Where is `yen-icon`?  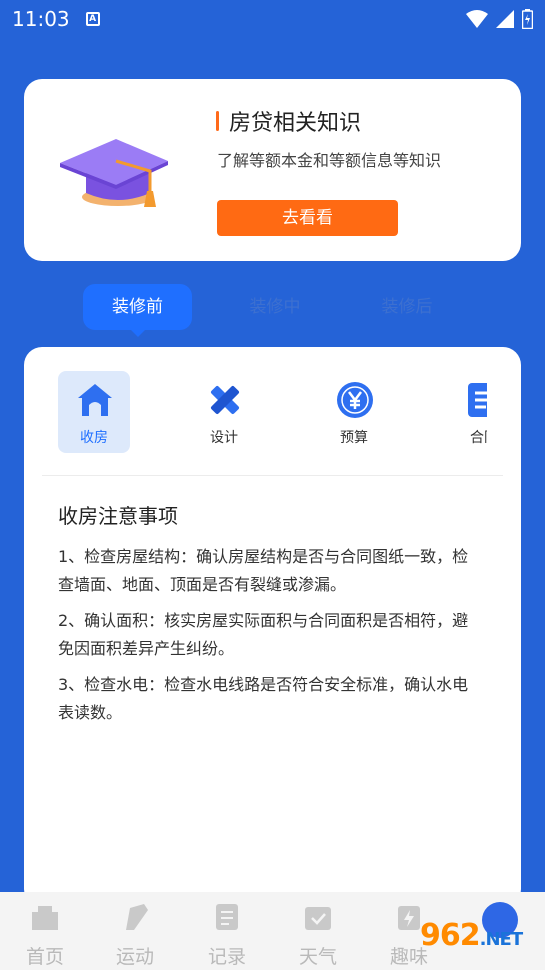
yen-icon is located at coordinates (355, 400).